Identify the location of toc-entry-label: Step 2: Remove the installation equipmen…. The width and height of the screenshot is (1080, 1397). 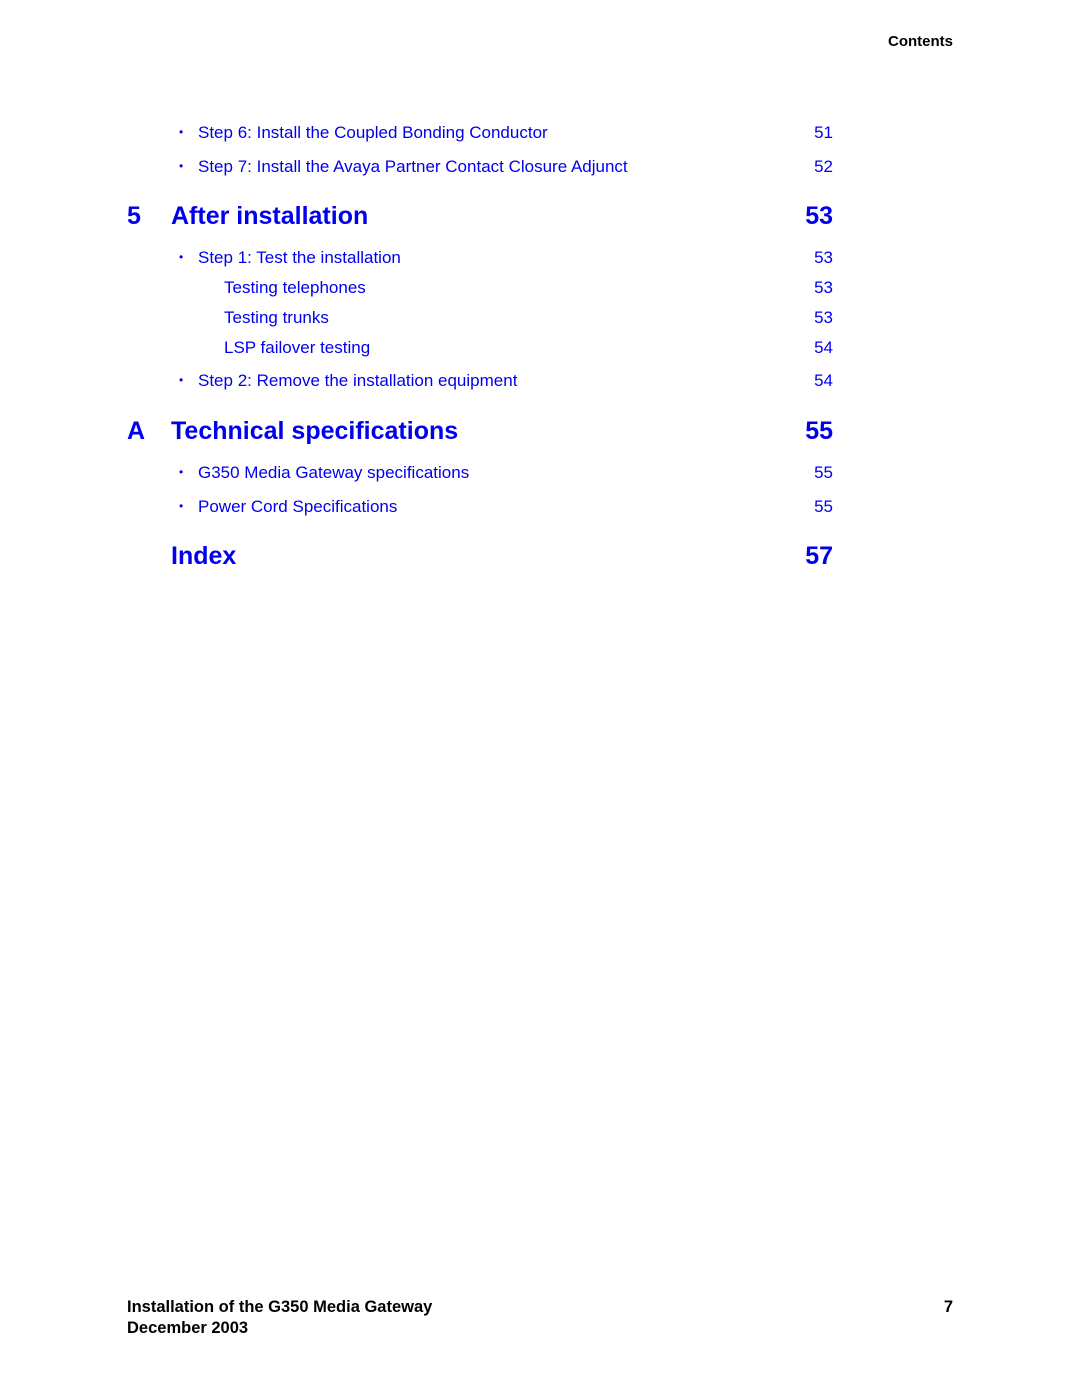
(357, 381).